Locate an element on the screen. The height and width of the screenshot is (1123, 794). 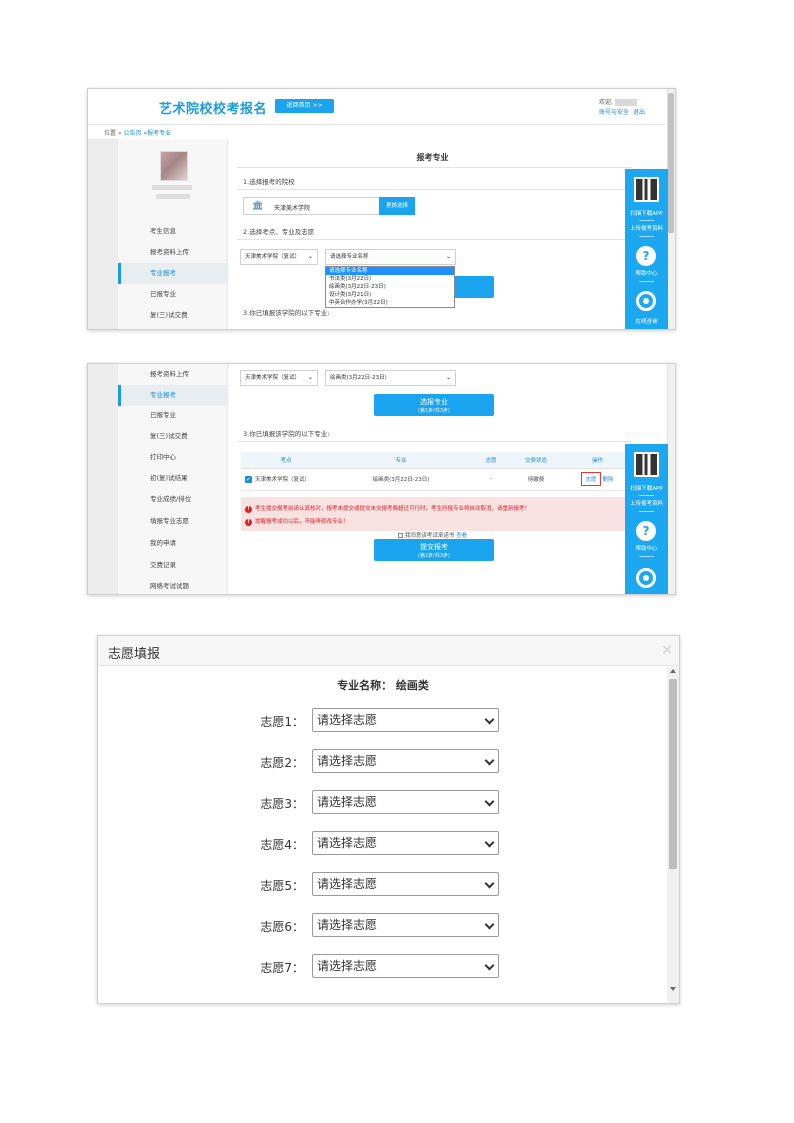
sidebar-item-print: 打印中心 is located at coordinates (173, 457).